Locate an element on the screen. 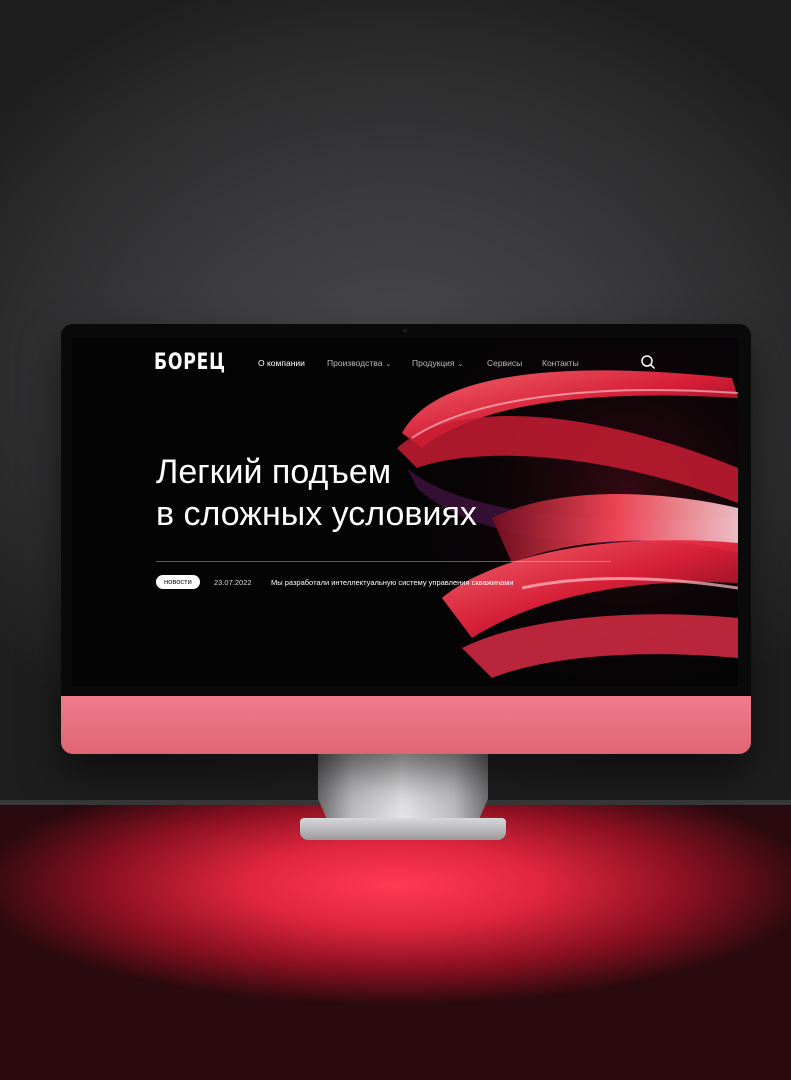 Image resolution: width=791 pixels, height=1080 pixels. nav-item-label: Производства is located at coordinates (355, 363).